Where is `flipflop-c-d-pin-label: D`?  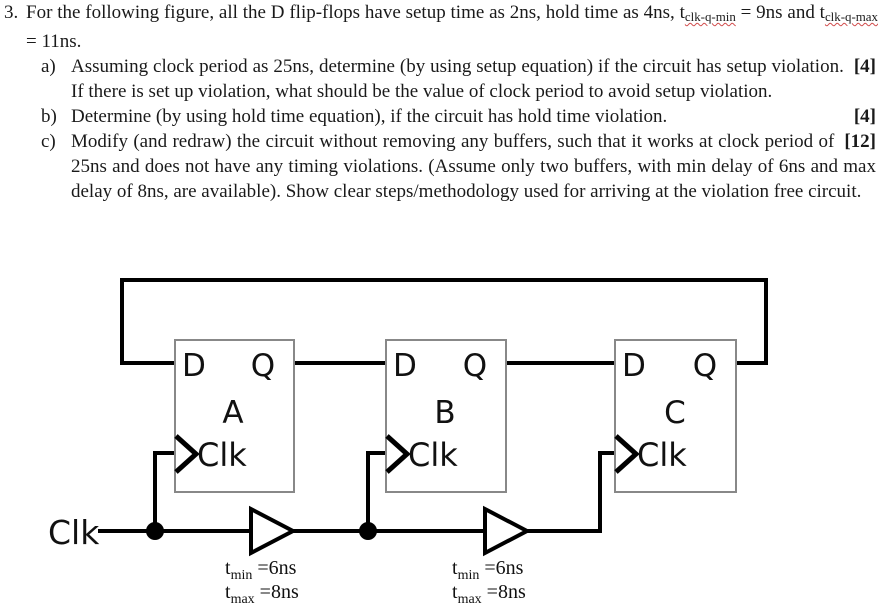
flipflop-c-d-pin-label: D is located at coordinates (634, 366).